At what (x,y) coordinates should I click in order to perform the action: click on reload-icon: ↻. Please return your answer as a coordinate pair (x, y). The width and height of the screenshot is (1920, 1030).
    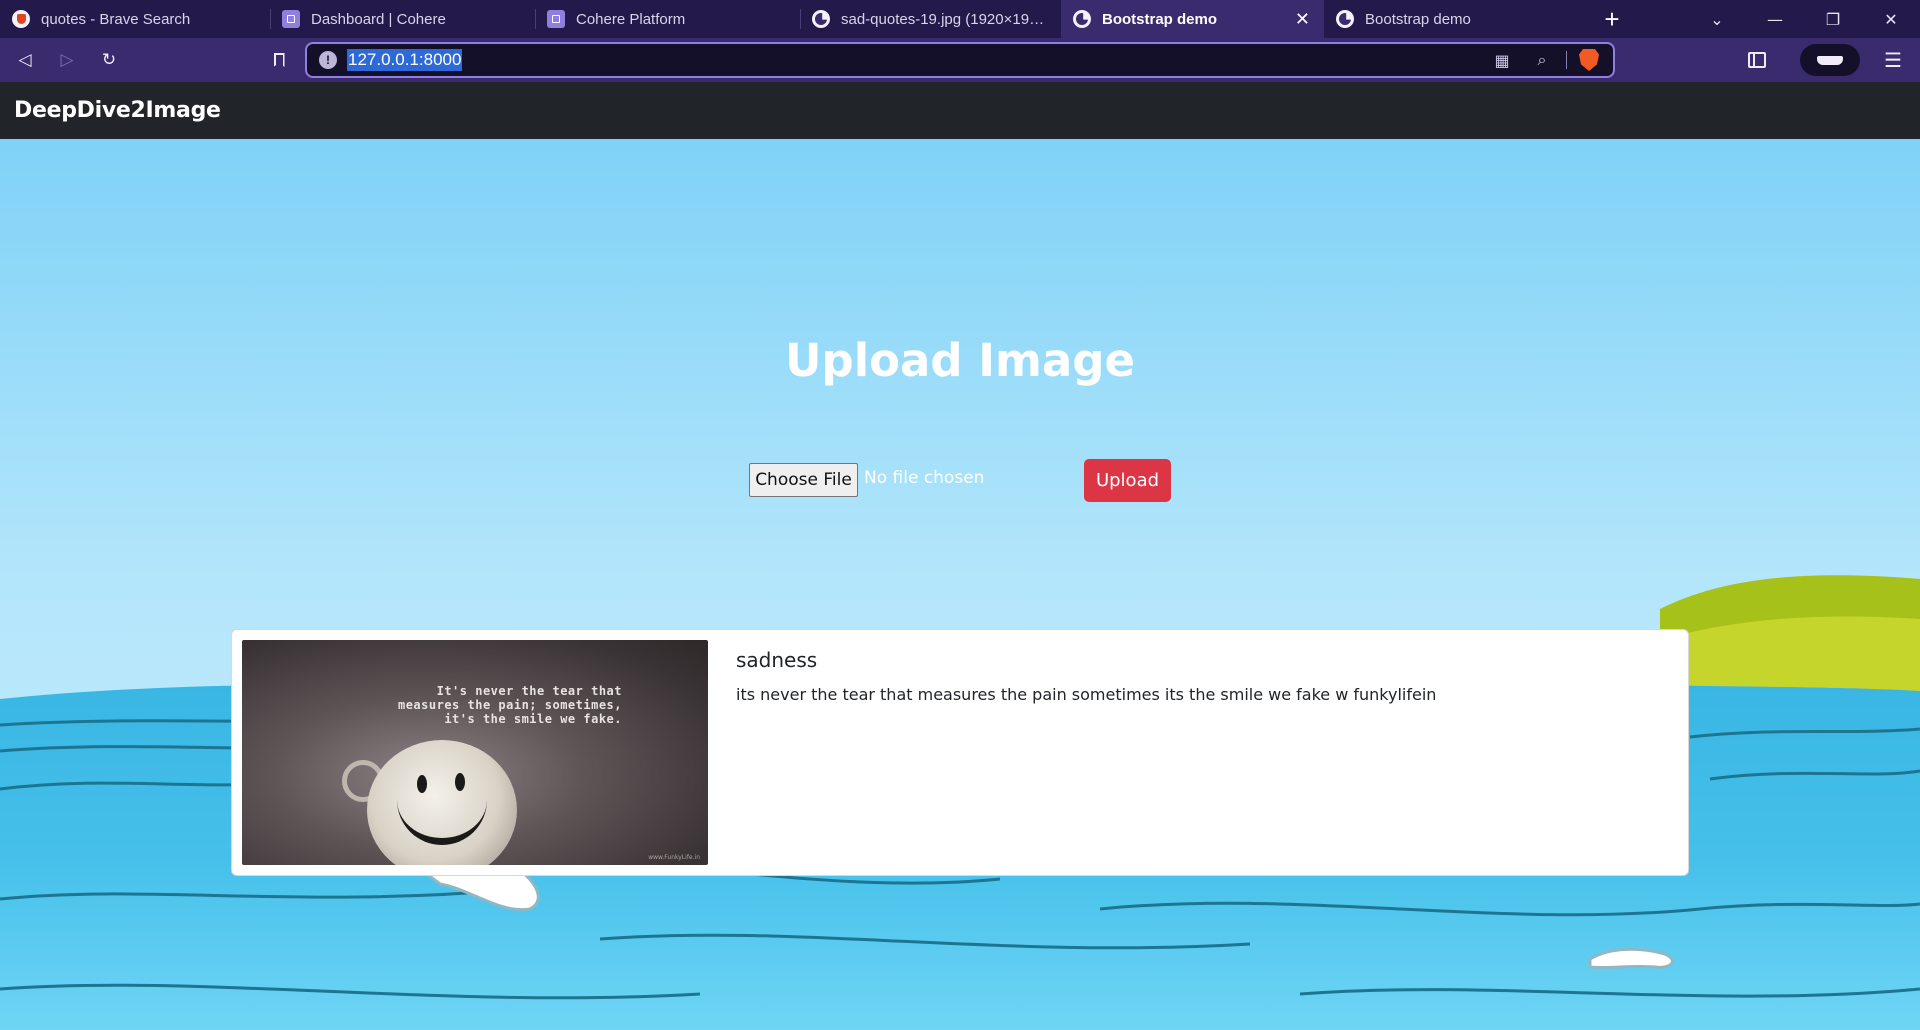
    Looking at the image, I should click on (109, 60).